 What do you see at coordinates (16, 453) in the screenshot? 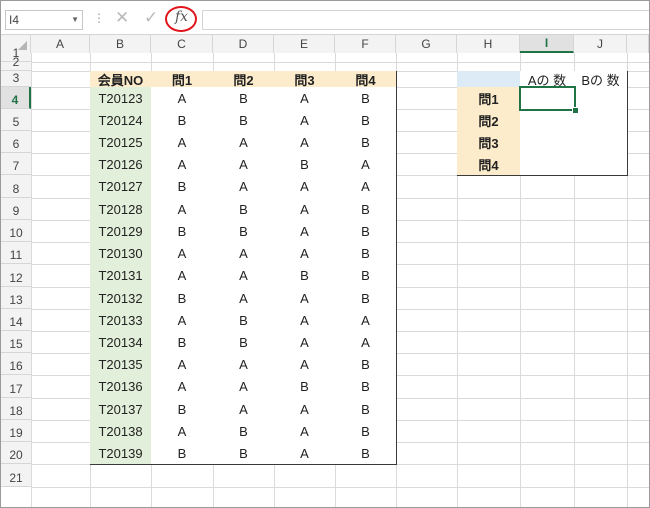
I see `row-header-20: 20` at bounding box center [16, 453].